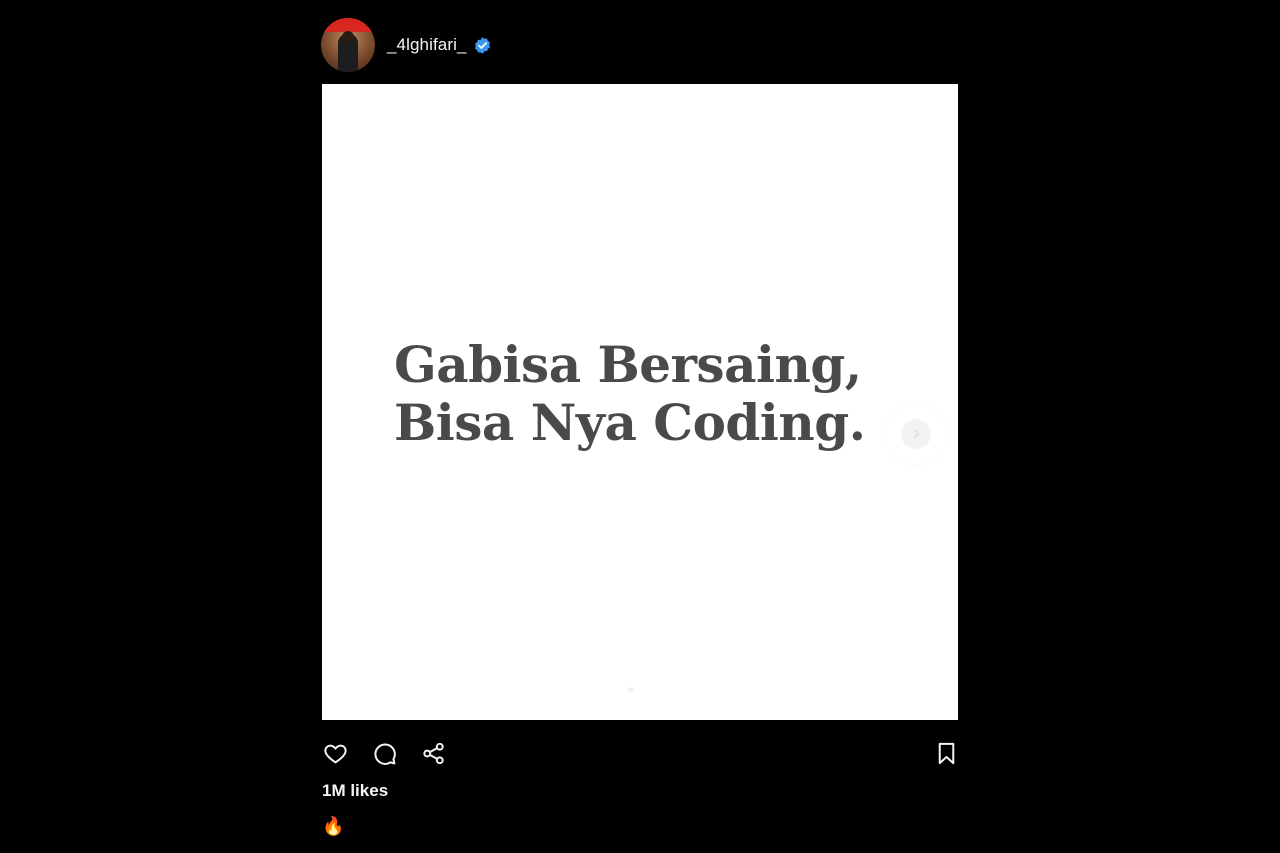 The height and width of the screenshot is (853, 1280). I want to click on likes-count: 1M likes, so click(355, 791).